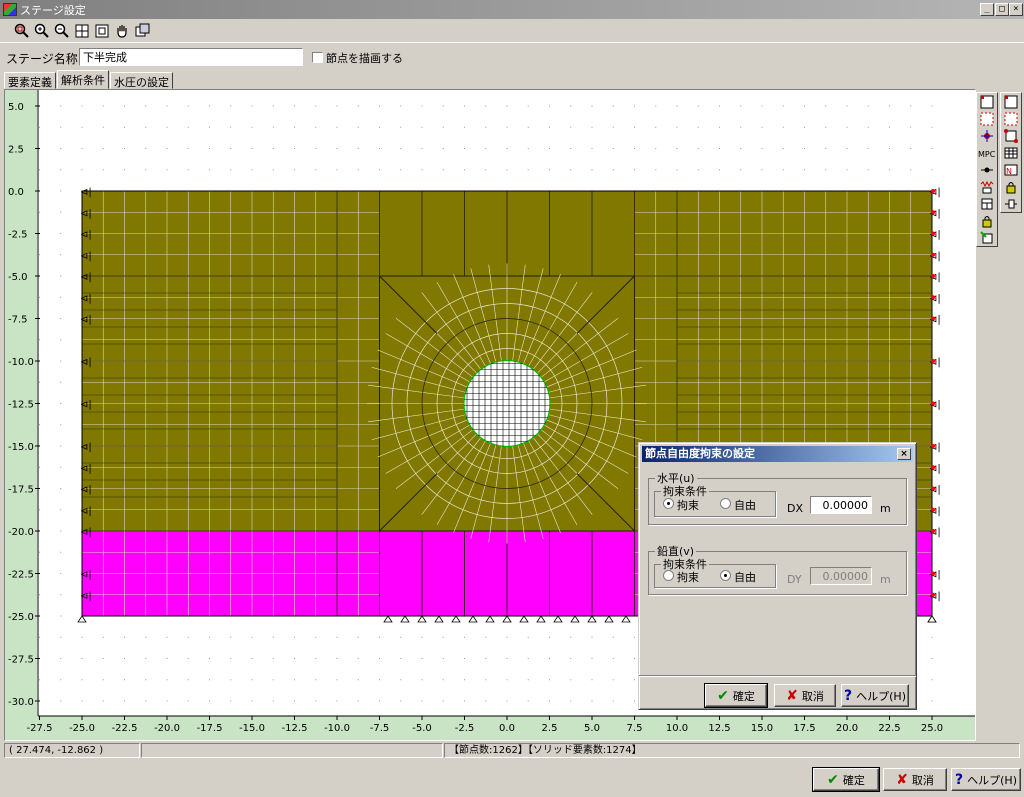 The image size is (1024, 797). What do you see at coordinates (635, 728) in the screenshot?
I see `x-tick-label: 7.5` at bounding box center [635, 728].